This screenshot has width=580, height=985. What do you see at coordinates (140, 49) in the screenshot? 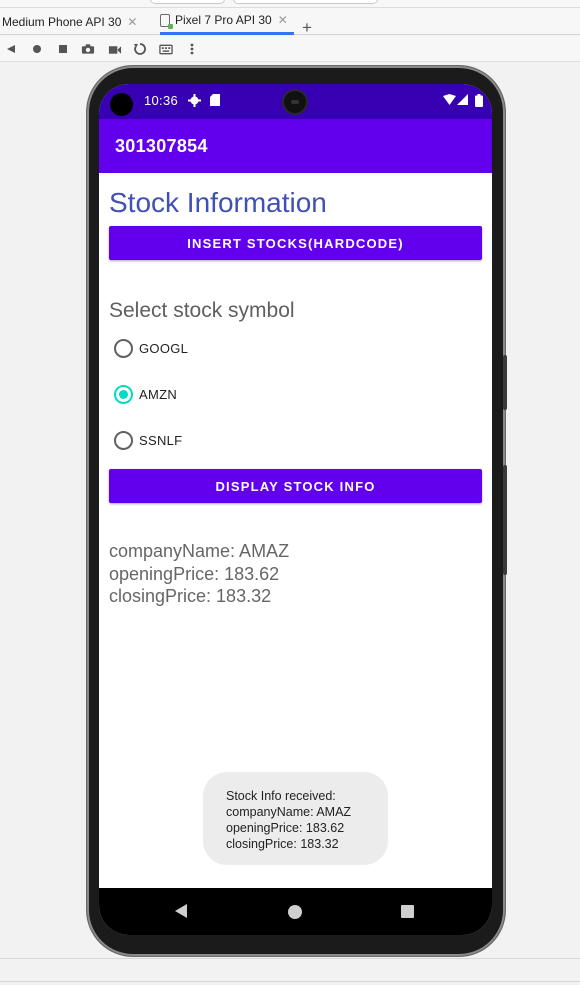
I see `rotate-icon` at bounding box center [140, 49].